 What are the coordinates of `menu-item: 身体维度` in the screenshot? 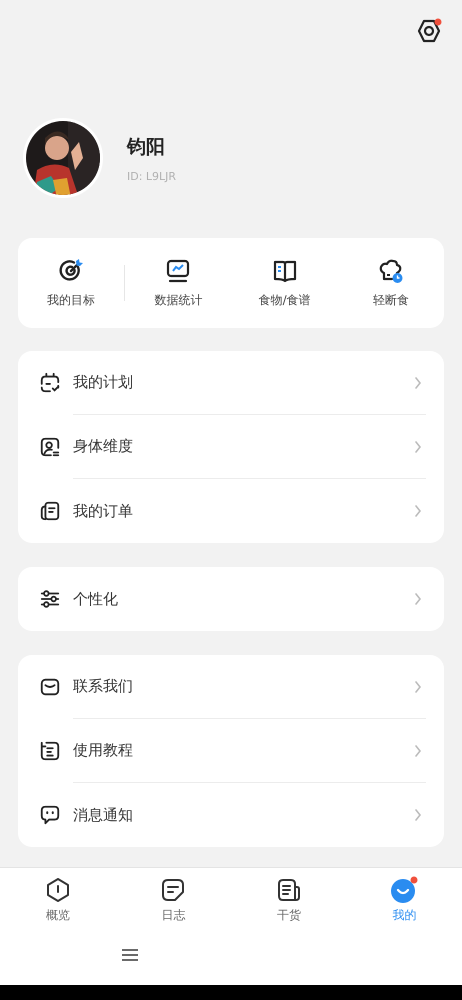 It's located at (103, 446).